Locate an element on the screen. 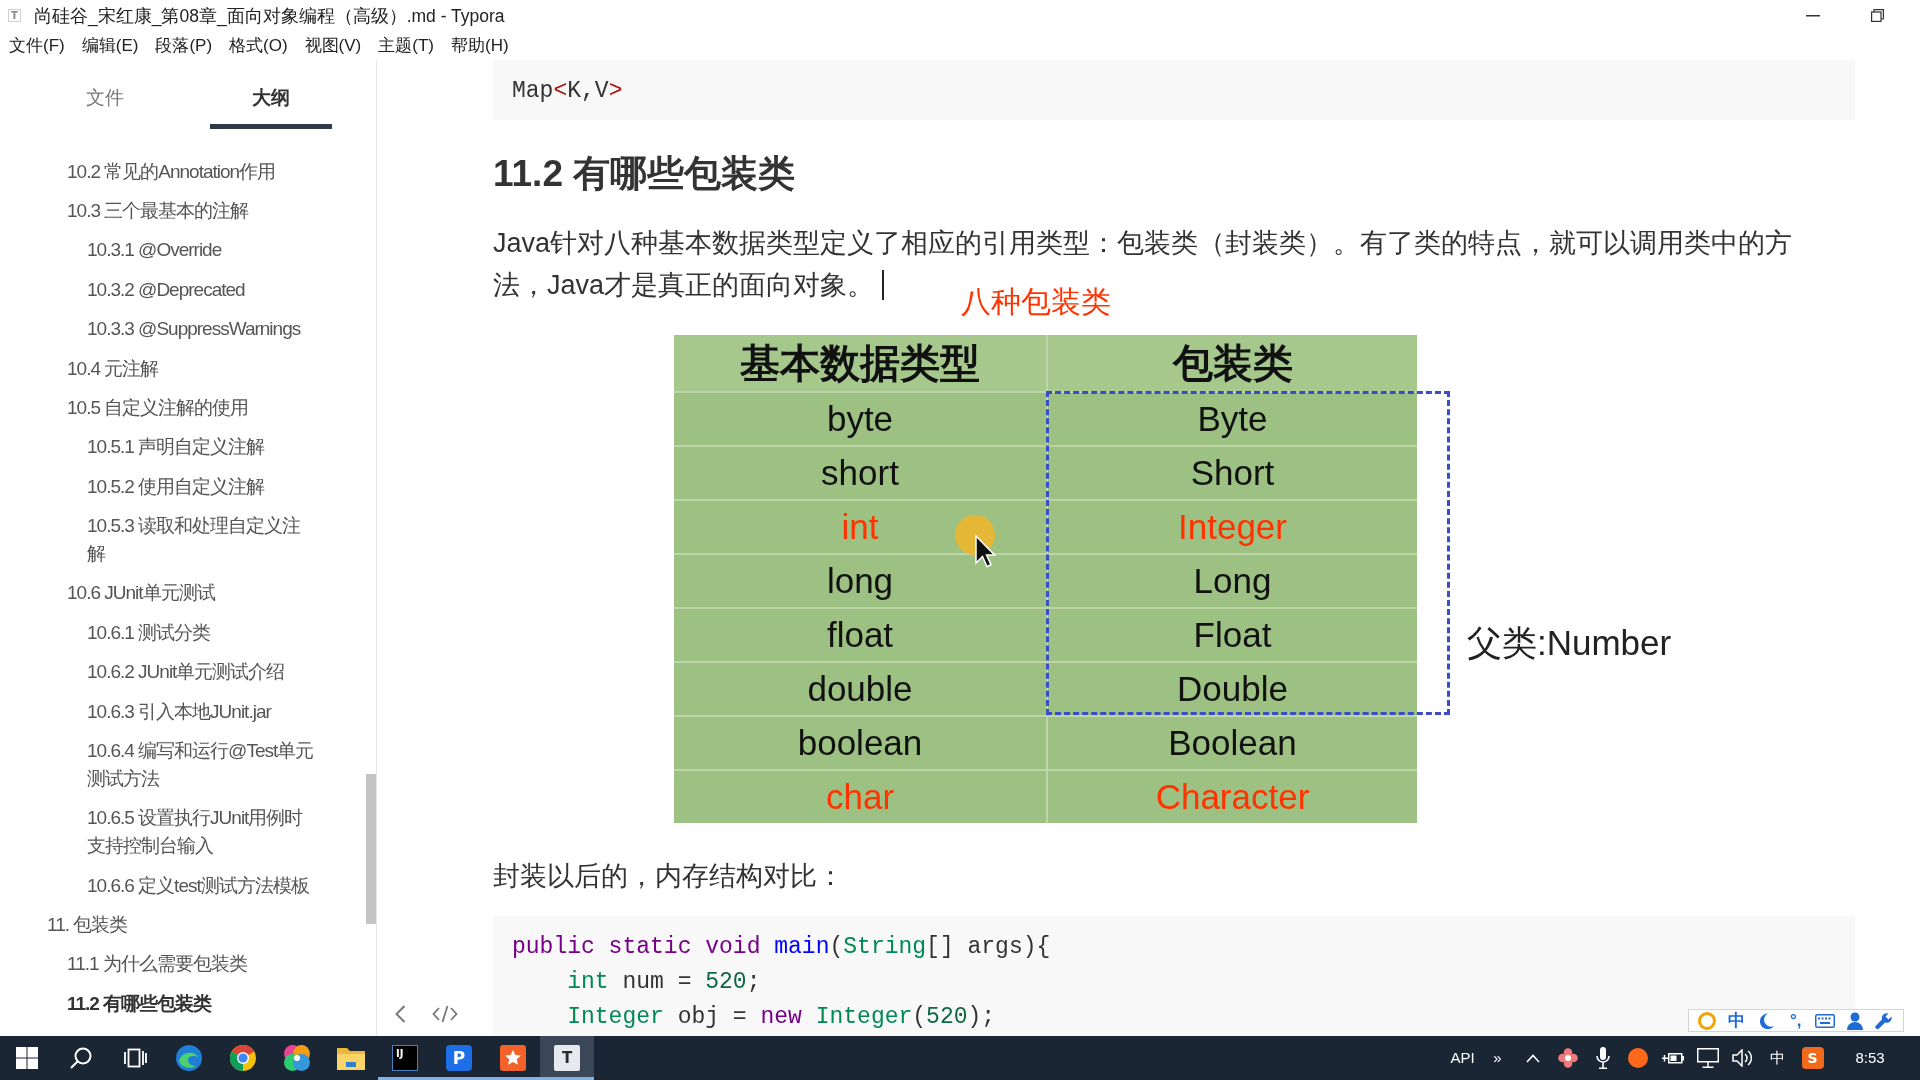 The width and height of the screenshot is (1920, 1080). circle-icon is located at coordinates (1637, 1058).